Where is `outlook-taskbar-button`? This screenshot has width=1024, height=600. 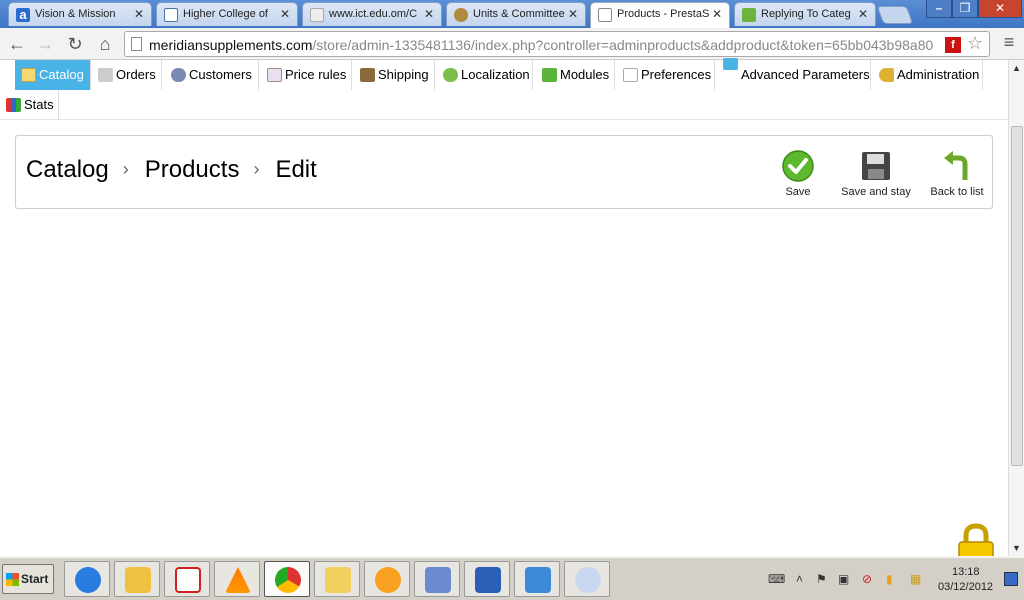 outlook-taskbar-button is located at coordinates (137, 579).